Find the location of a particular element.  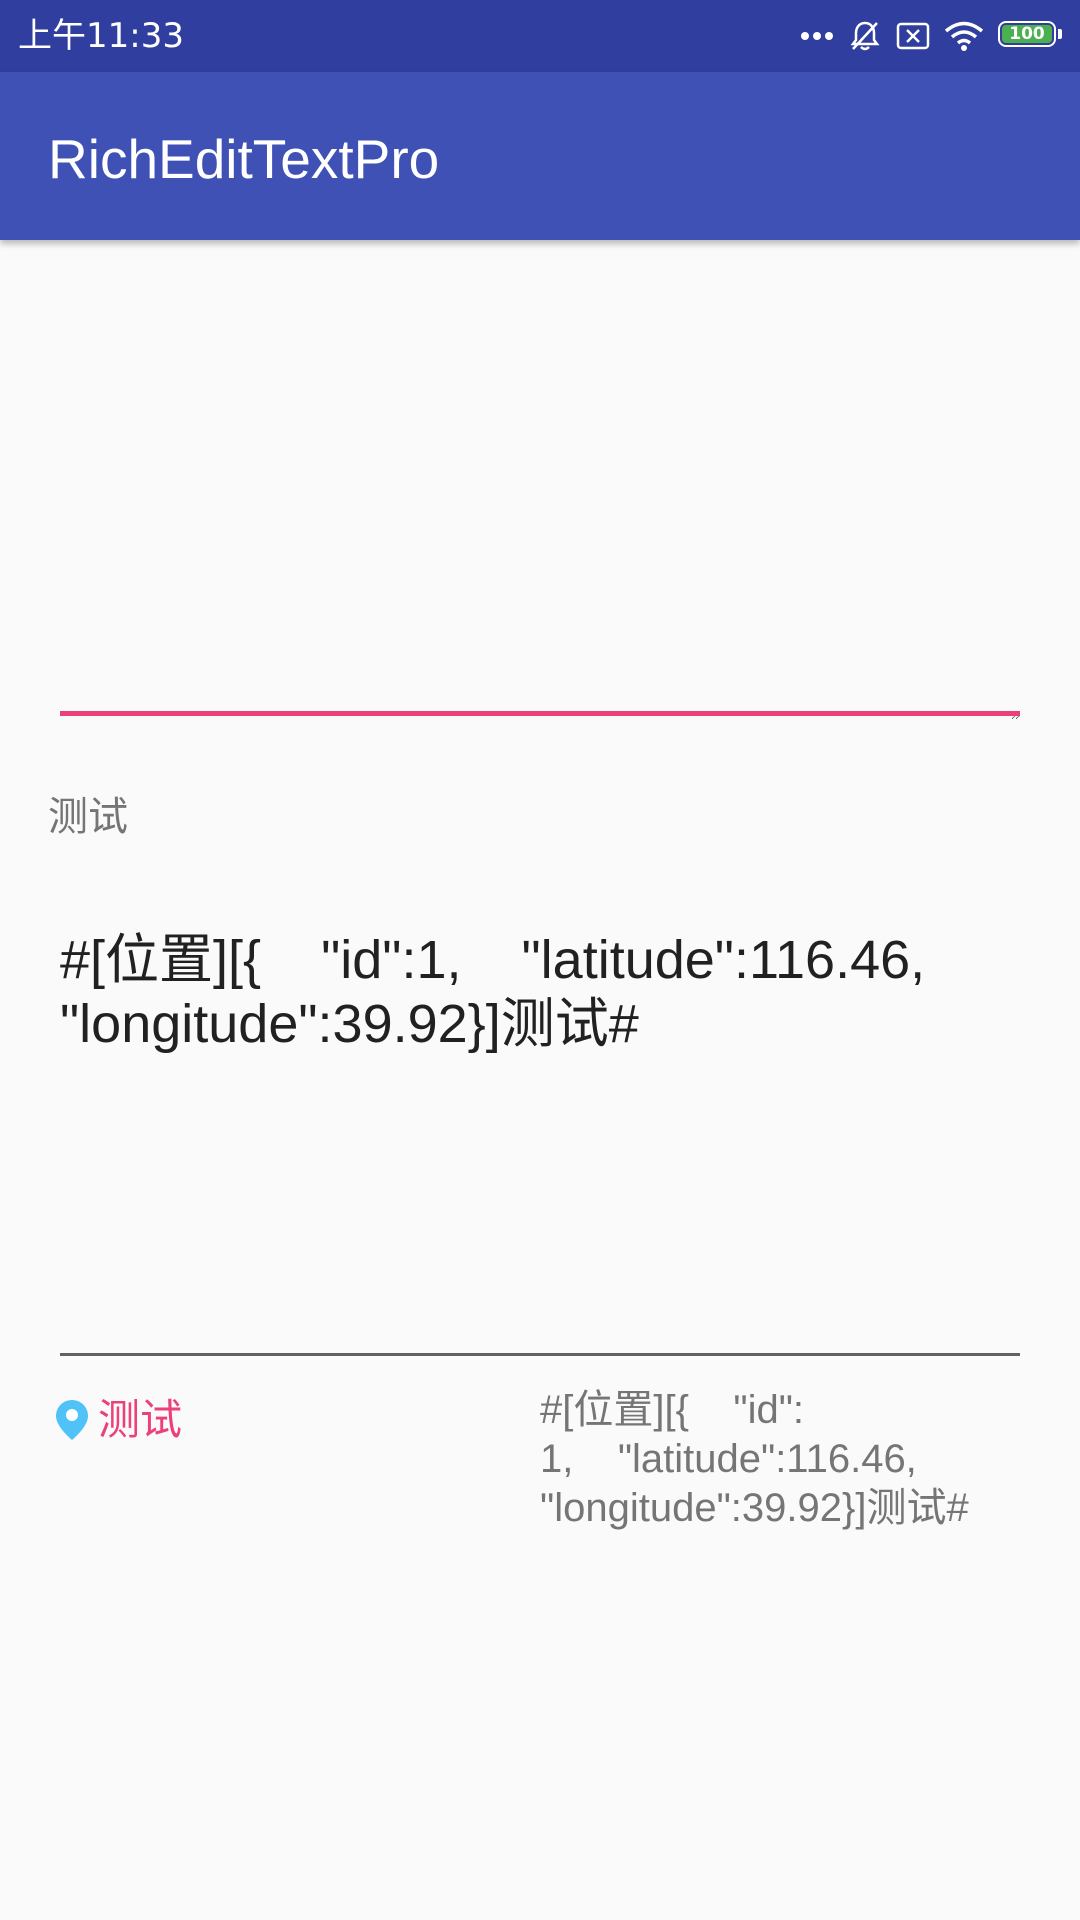

location-pin-icon is located at coordinates (72, 1420).